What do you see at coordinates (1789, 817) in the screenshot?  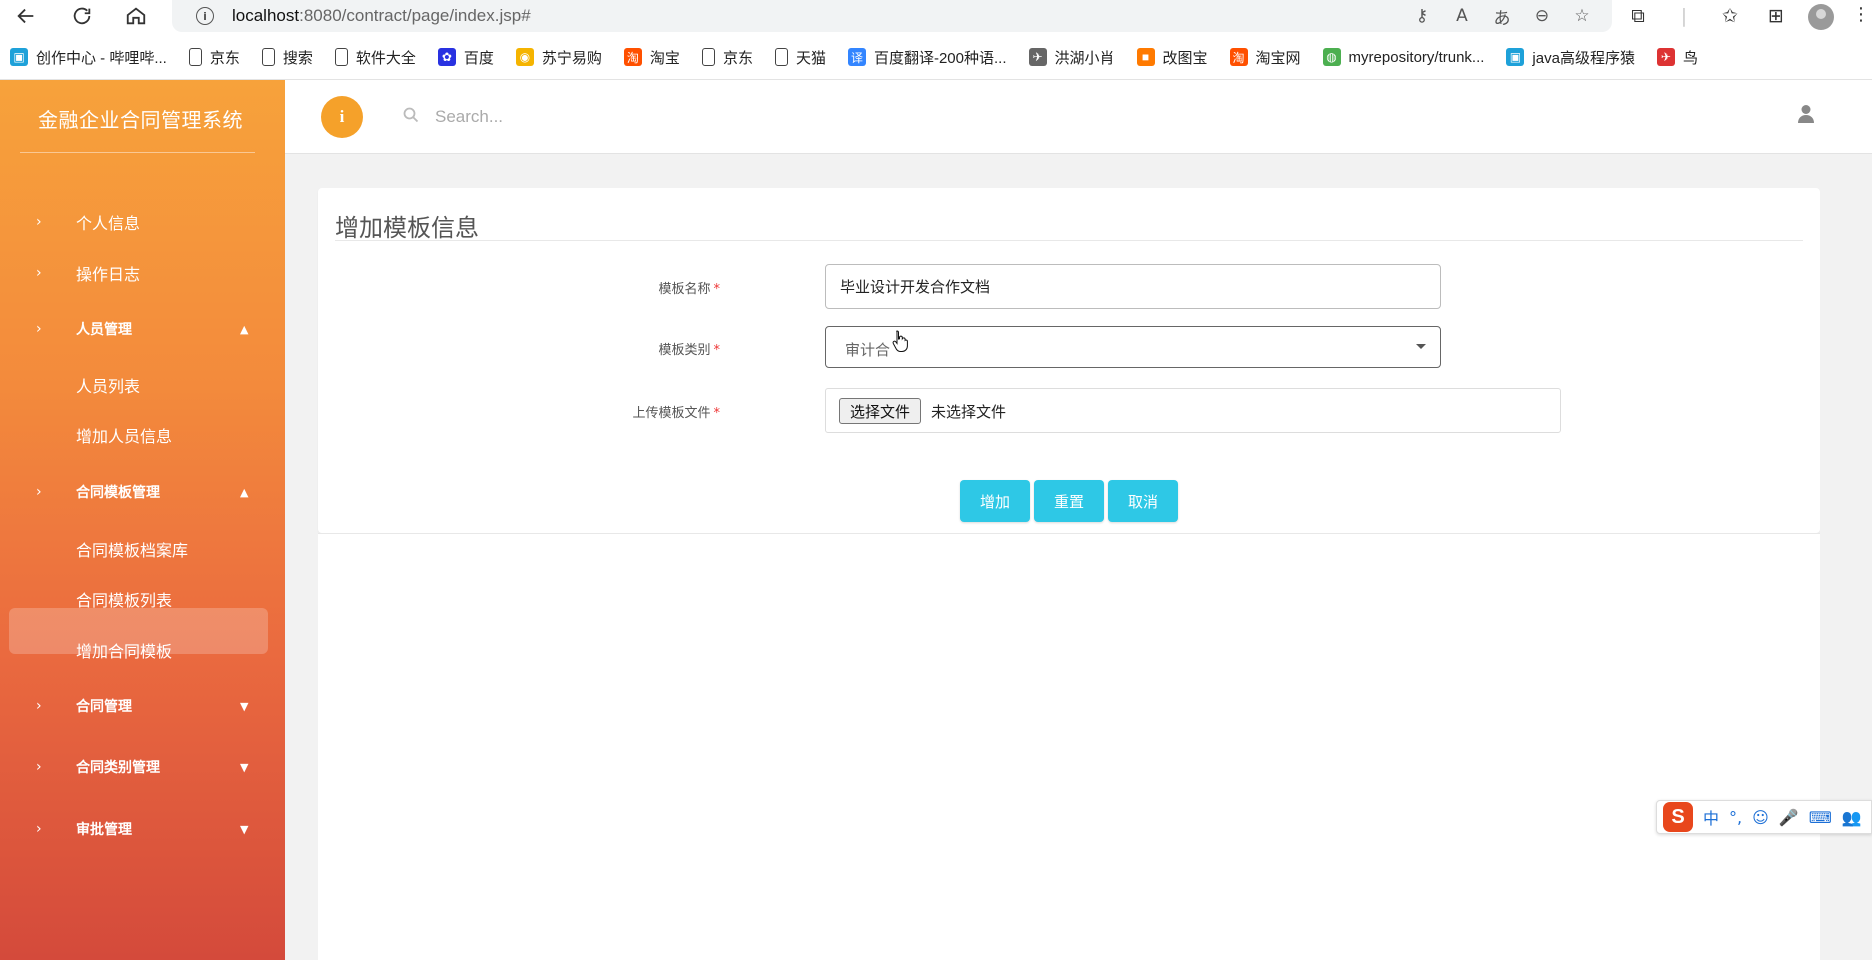 I see `microphone-icon: 🎤` at bounding box center [1789, 817].